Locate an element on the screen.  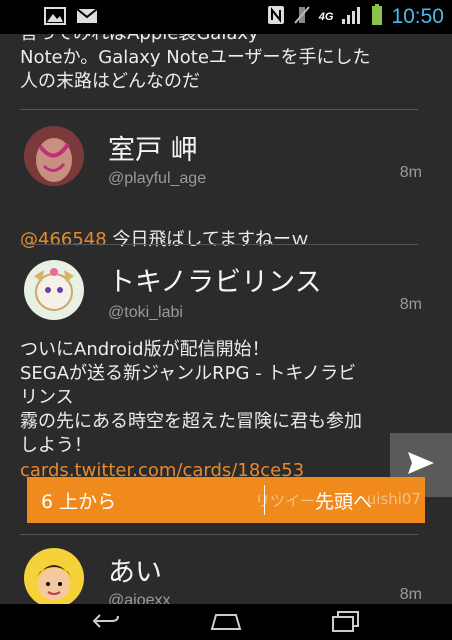
go-to-top-button: 先頭へ is located at coordinates (343, 500).